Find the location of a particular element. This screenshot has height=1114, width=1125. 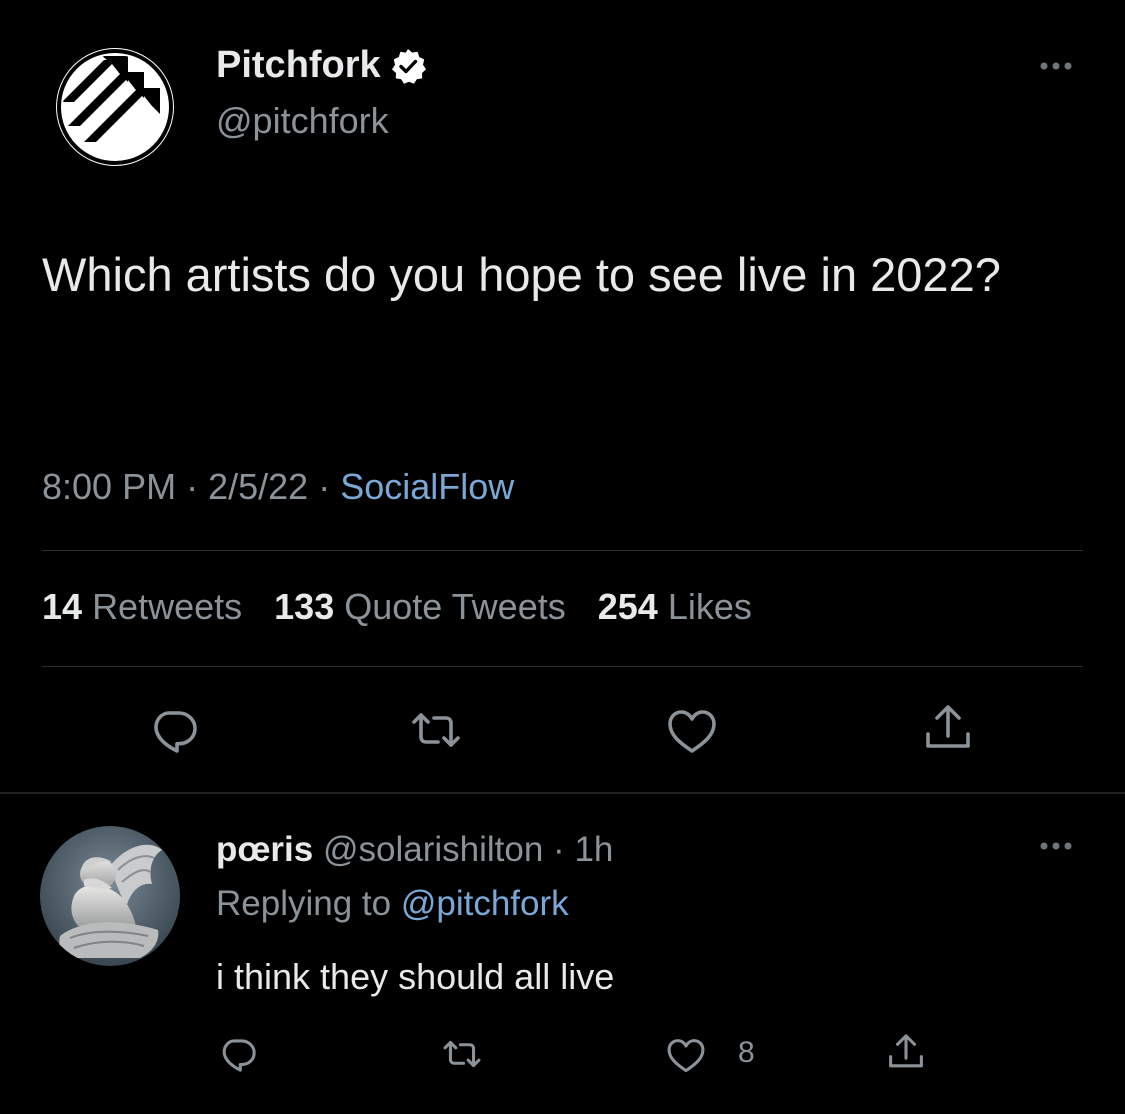

reply-more-options-icon is located at coordinates (1056, 846).